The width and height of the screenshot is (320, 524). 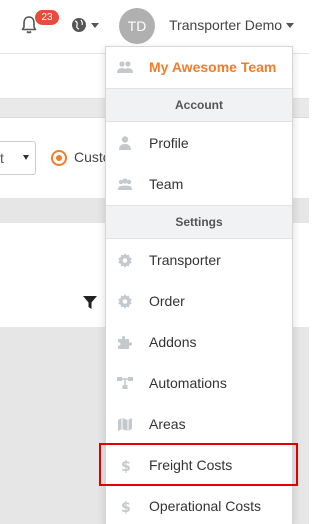 I want to click on dropdown-item-automations: Automations, so click(x=199, y=383).